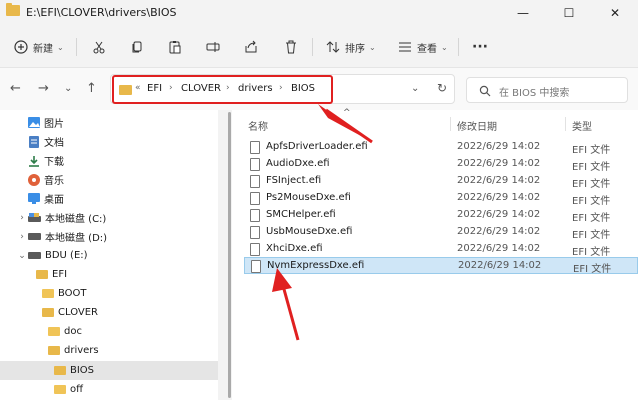 The width and height of the screenshot is (638, 400). Describe the element at coordinates (286, 304) in the screenshot. I see `annotation-arrow-file` at that location.